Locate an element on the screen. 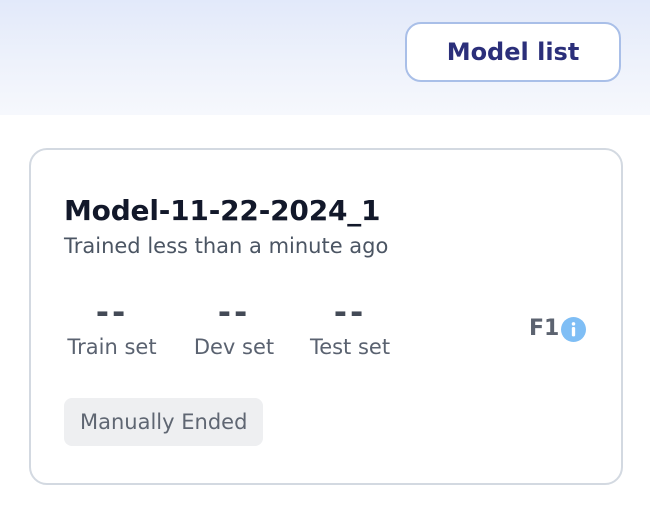 The height and width of the screenshot is (511, 650). metric-name-f1: F1 is located at coordinates (558, 329).